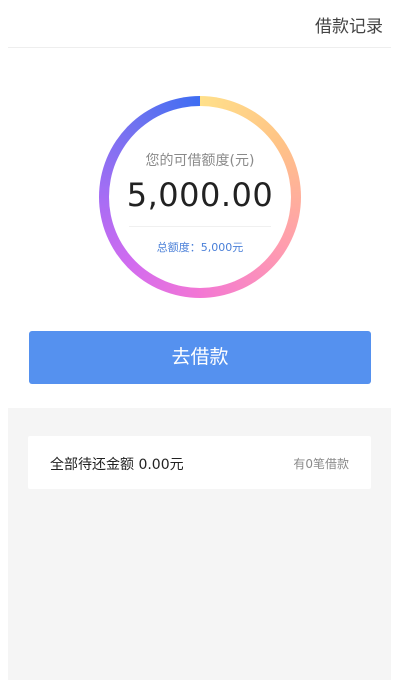  What do you see at coordinates (200, 247) in the screenshot?
I see `total-credit-line: 总额度：5,000元` at bounding box center [200, 247].